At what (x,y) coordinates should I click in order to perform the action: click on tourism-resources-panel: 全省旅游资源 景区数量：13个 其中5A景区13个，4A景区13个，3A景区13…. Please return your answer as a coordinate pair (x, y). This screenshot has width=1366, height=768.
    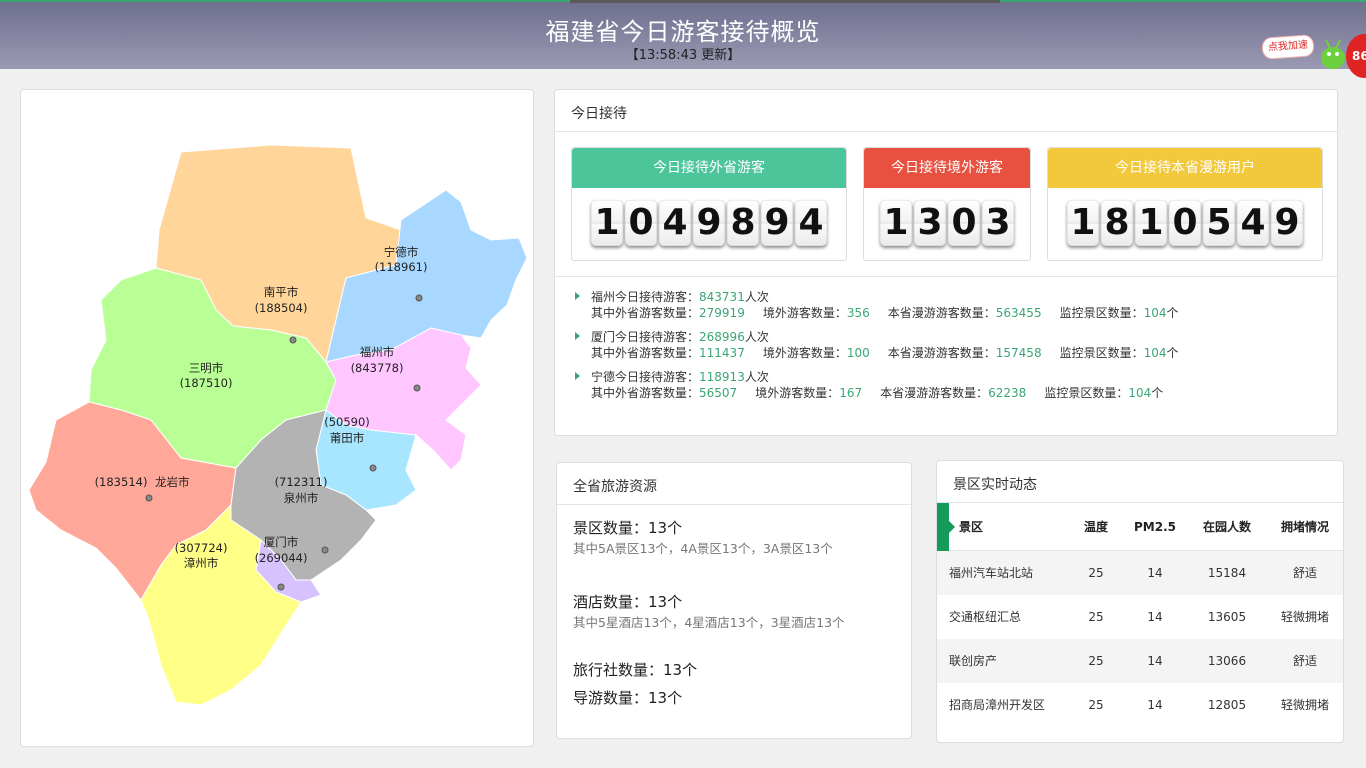
    Looking at the image, I should click on (734, 600).